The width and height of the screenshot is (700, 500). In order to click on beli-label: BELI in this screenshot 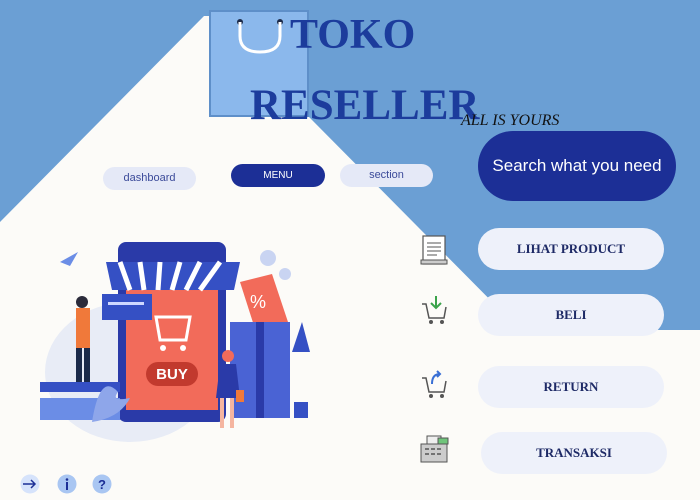, I will do `click(571, 314)`.